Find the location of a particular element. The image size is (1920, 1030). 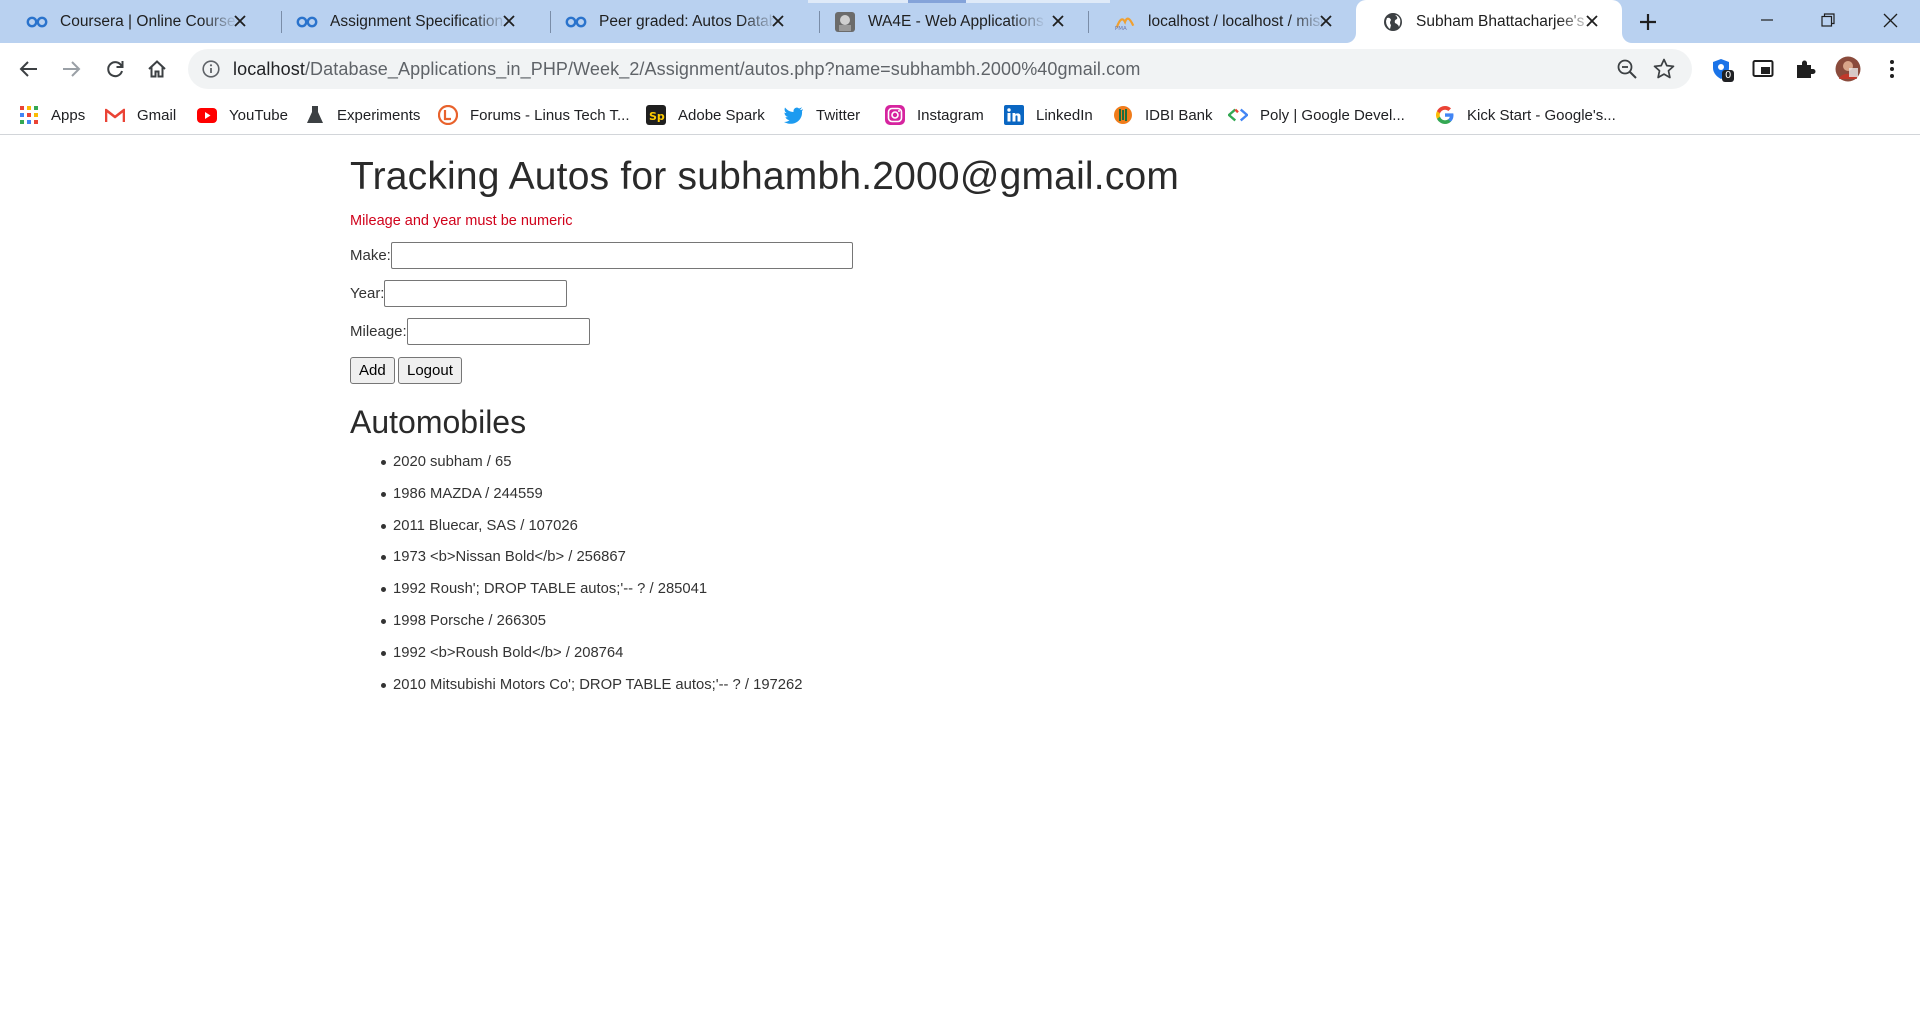

bookmark-label: Twitter is located at coordinates (838, 115).